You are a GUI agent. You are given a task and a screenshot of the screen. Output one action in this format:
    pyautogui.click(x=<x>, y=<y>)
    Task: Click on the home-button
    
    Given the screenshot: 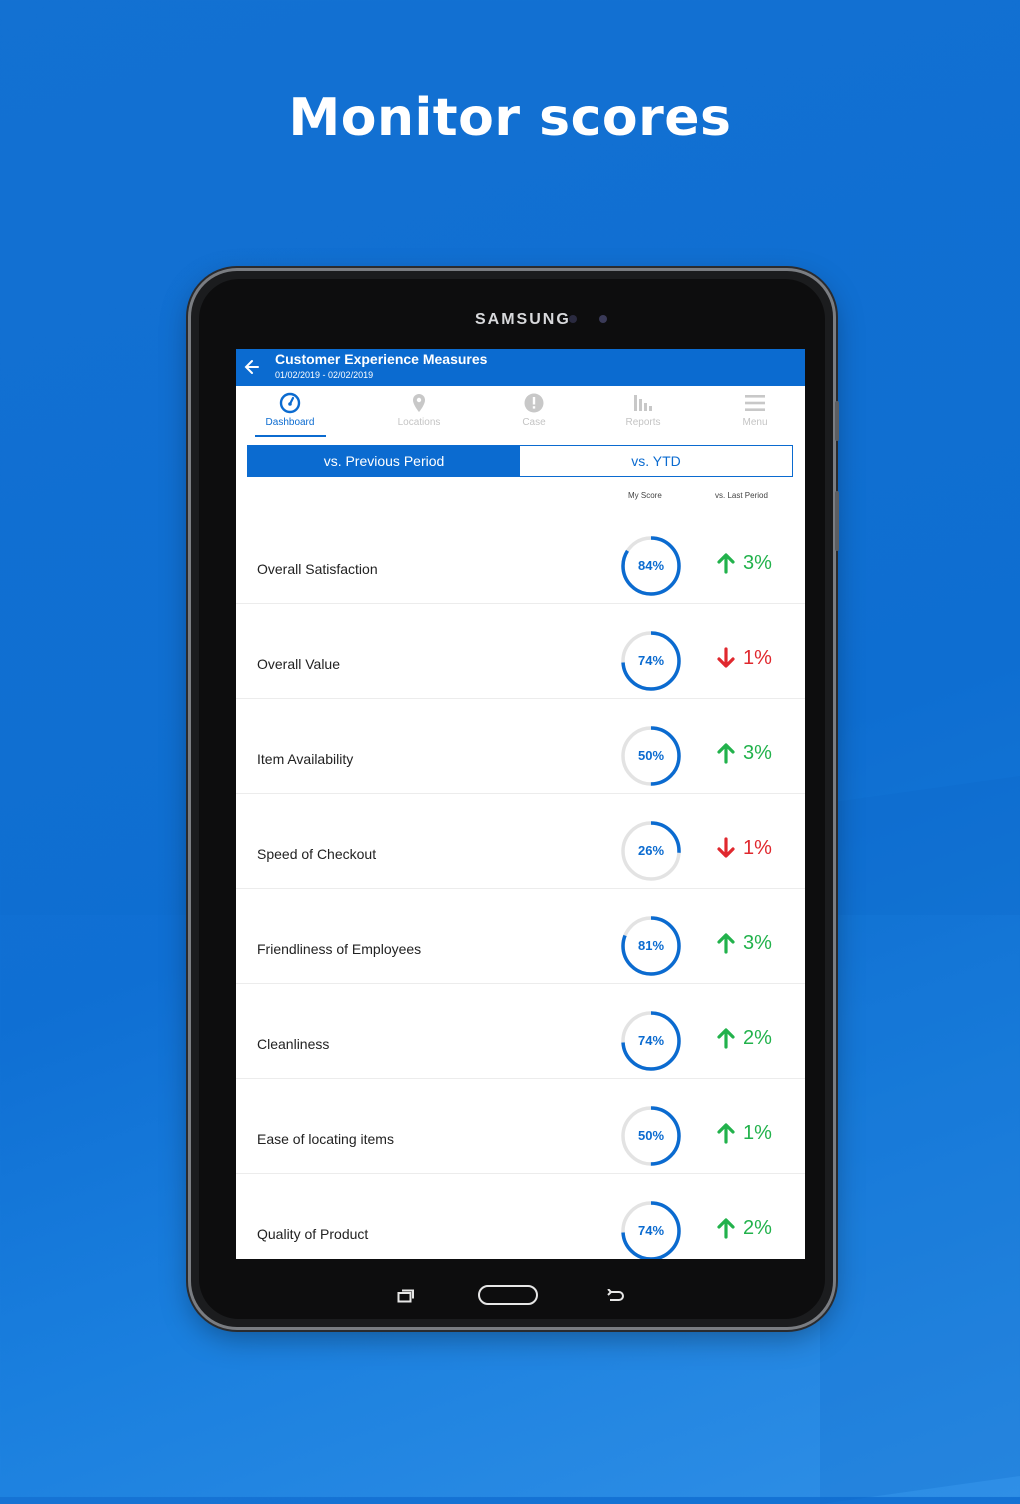 What is the action you would take?
    pyautogui.click(x=508, y=1295)
    